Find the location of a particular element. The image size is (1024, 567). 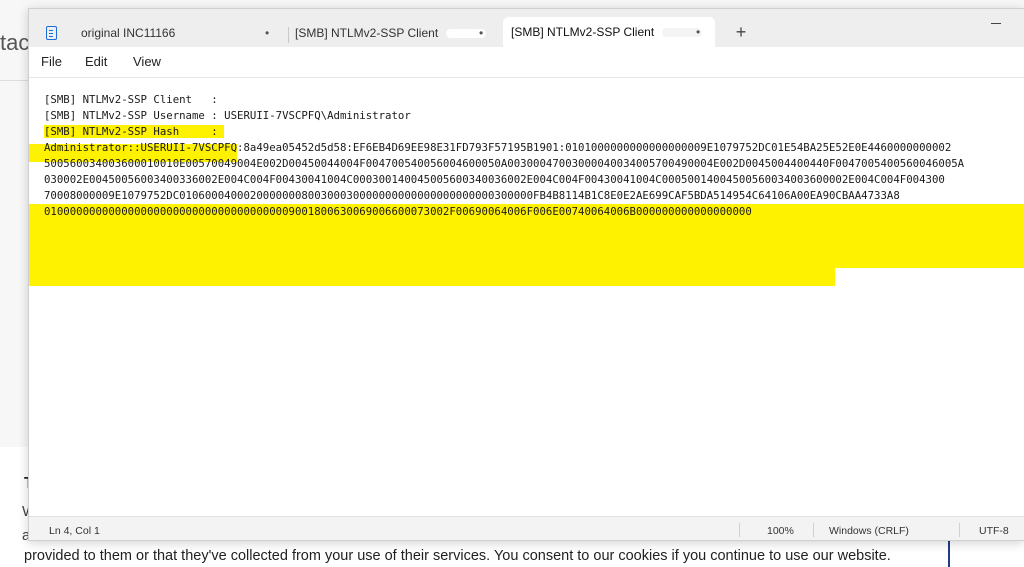

editor-line: [SMB] NTLMv2-SSP Hash : is located at coordinates (134, 131).